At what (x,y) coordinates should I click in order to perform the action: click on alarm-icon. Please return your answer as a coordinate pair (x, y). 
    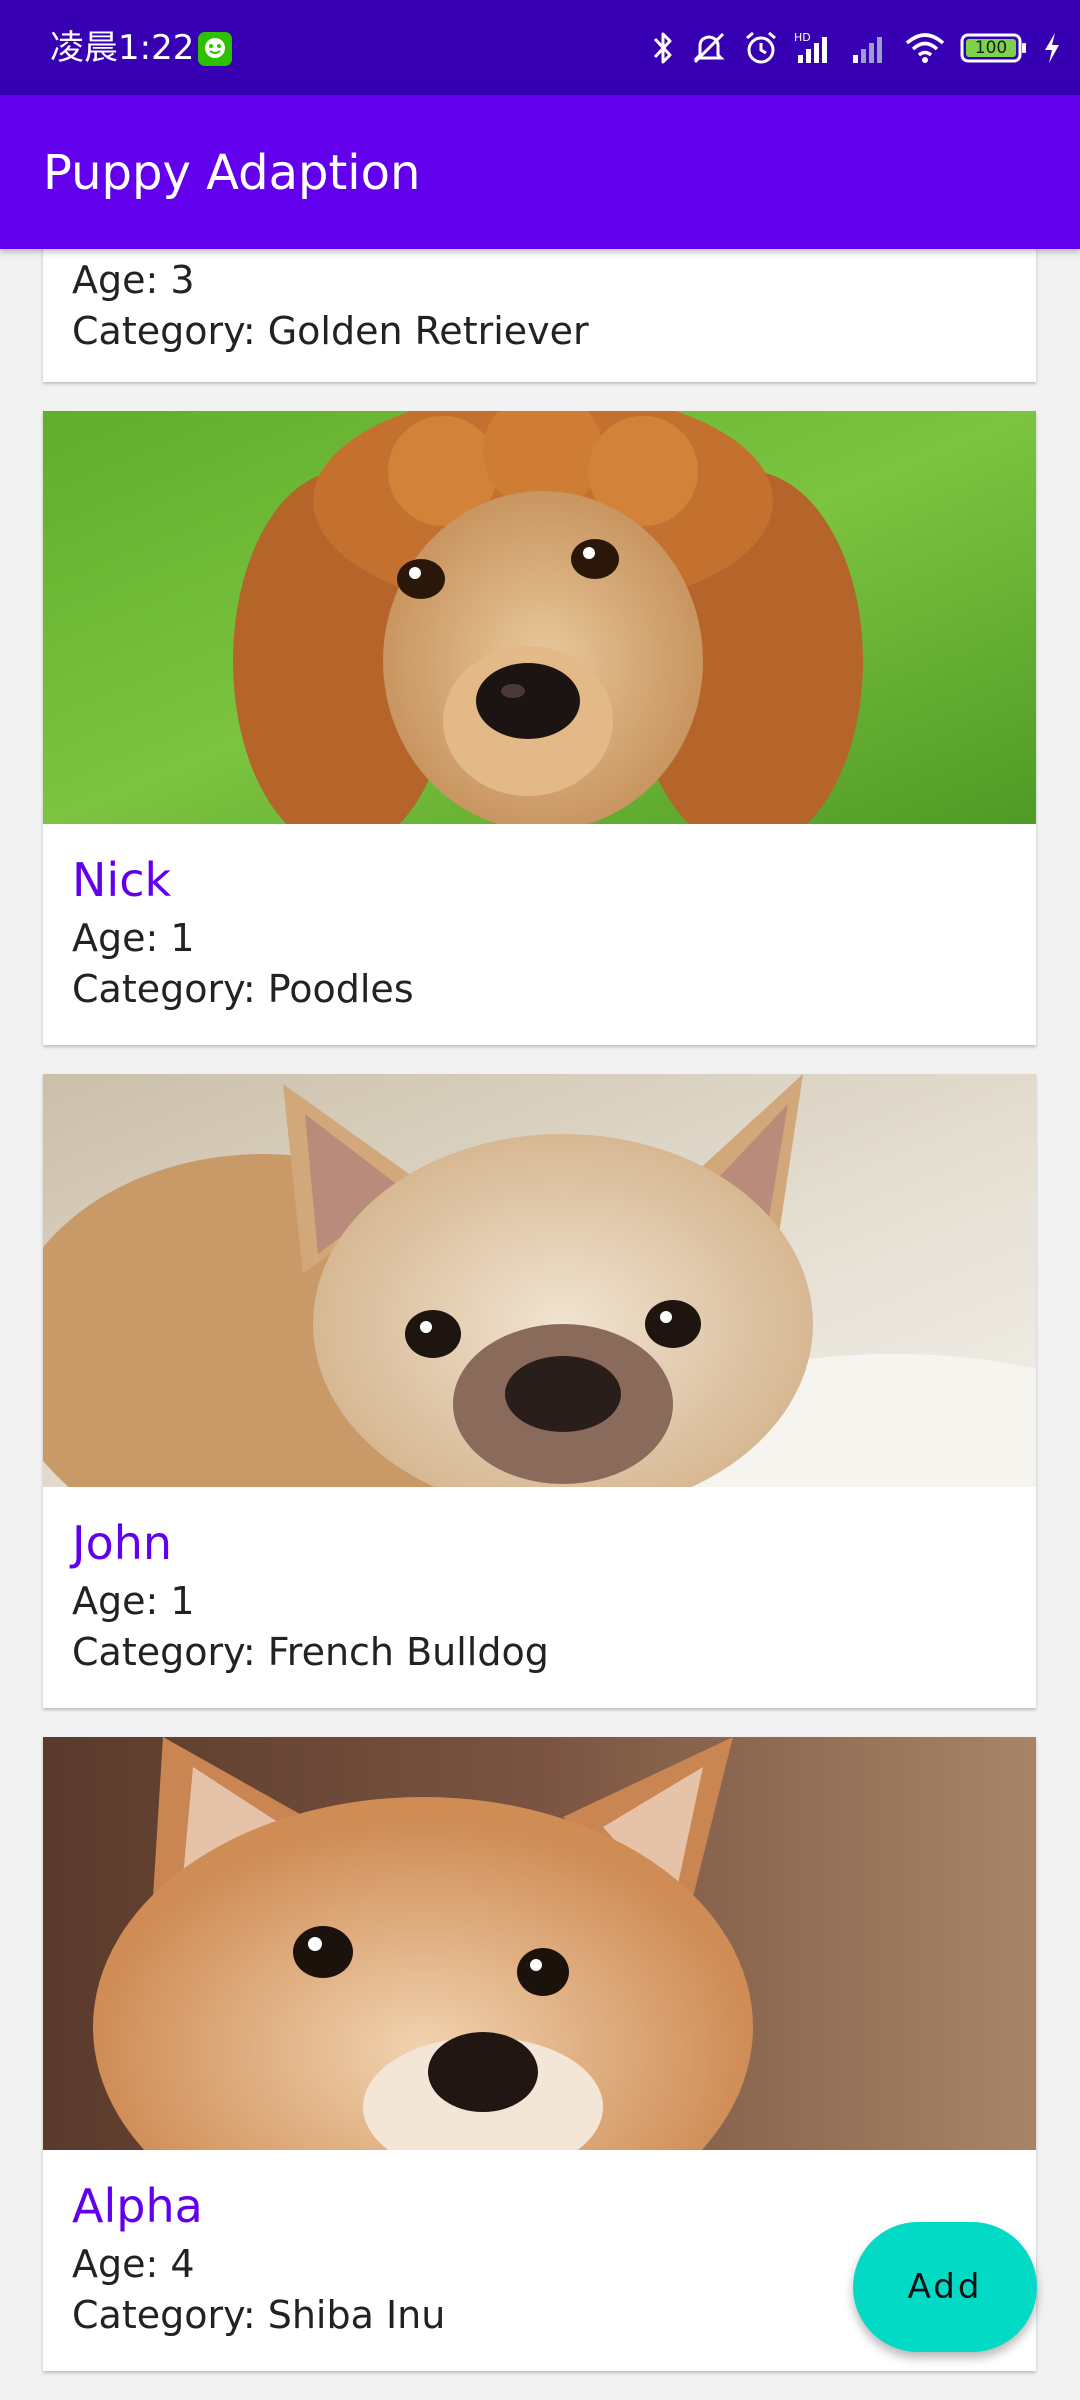
    Looking at the image, I should click on (761, 48).